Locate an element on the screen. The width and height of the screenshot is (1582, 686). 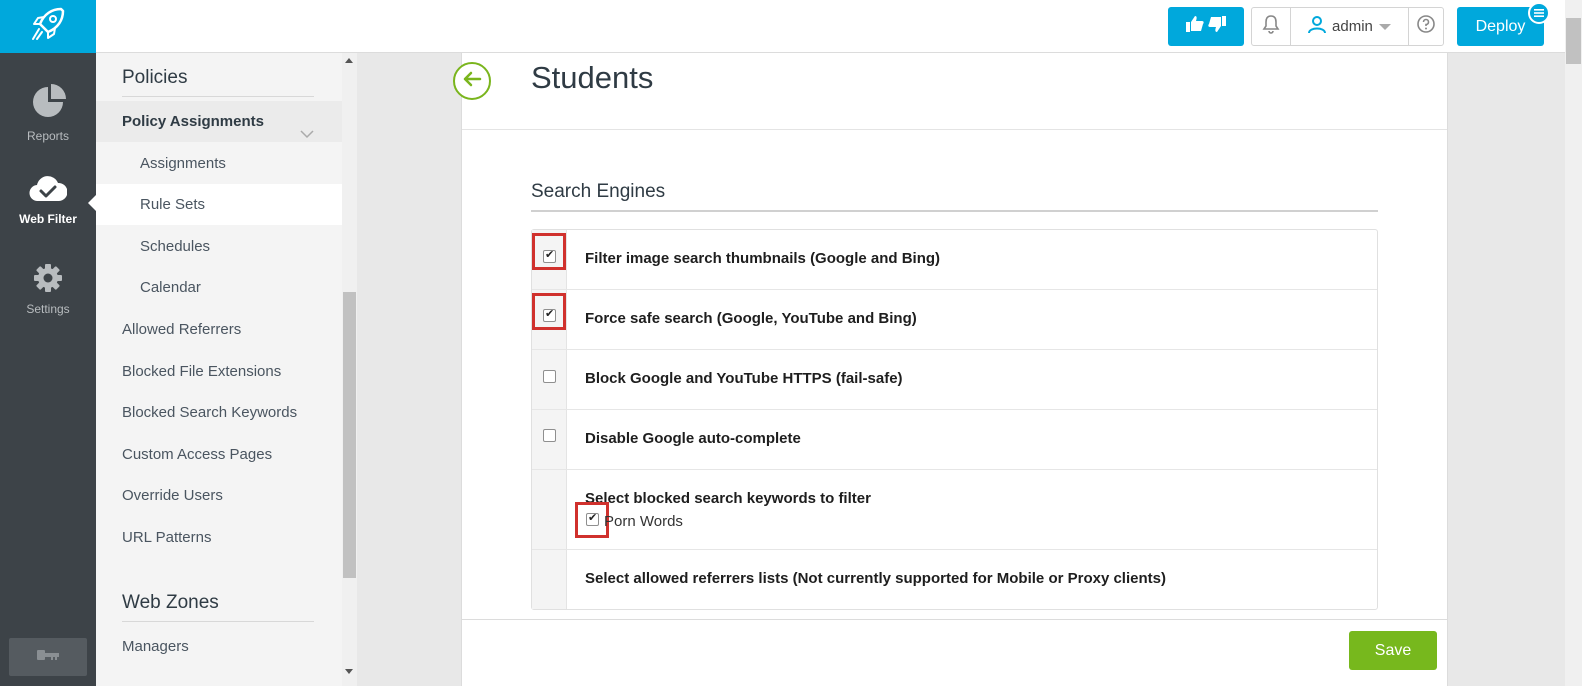
sidebar-item-blocked-file-extensions: Blocked File Extensions is located at coordinates (219, 371).